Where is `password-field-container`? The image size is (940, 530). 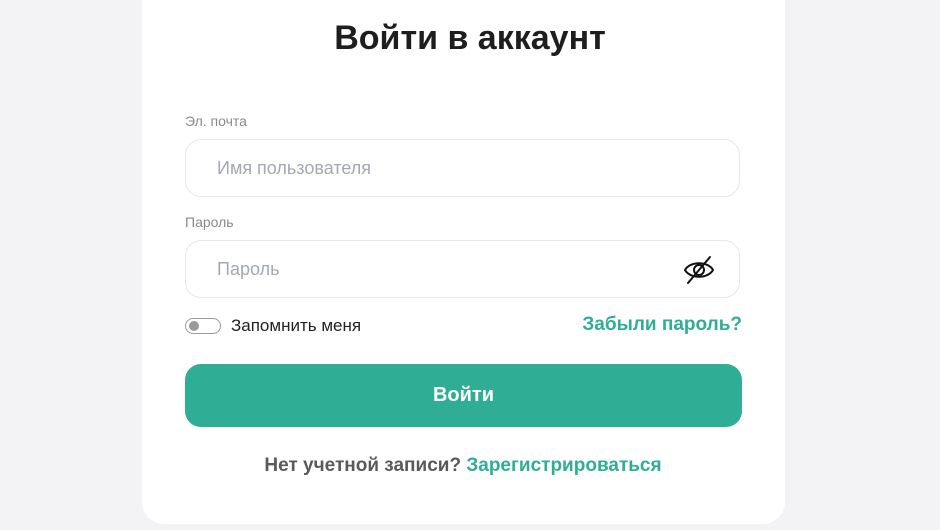 password-field-container is located at coordinates (462, 269).